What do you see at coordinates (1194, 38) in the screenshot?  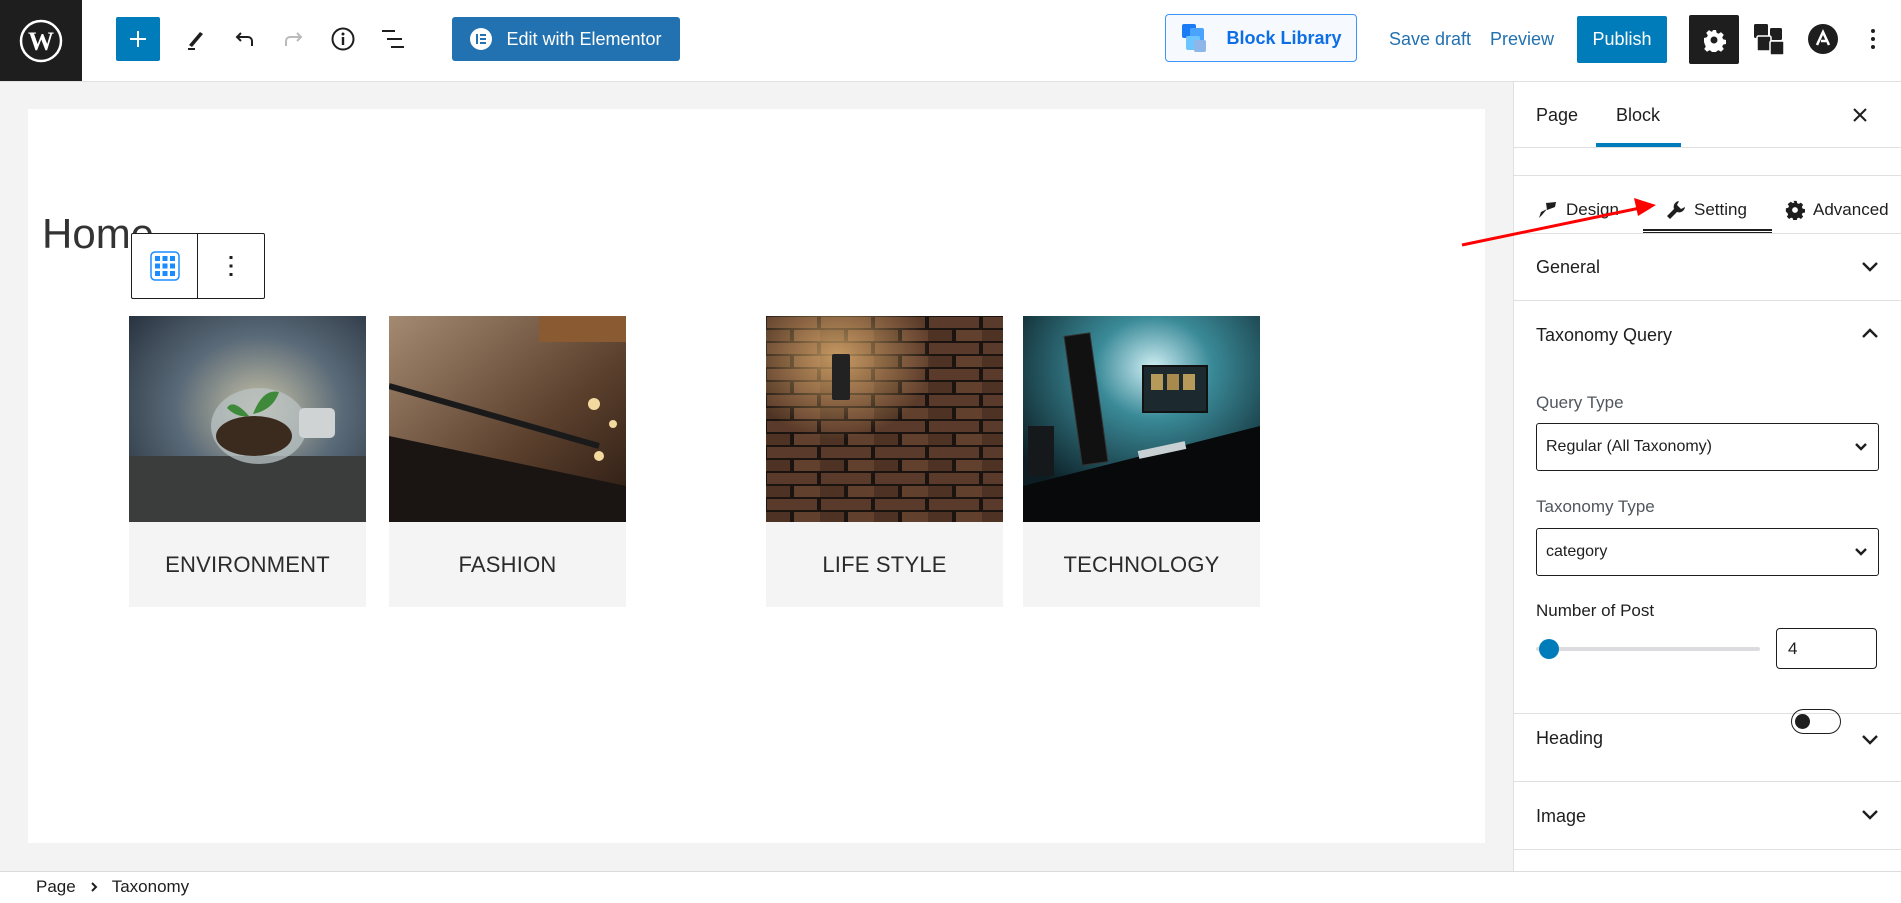 I see `block-library-icon` at bounding box center [1194, 38].